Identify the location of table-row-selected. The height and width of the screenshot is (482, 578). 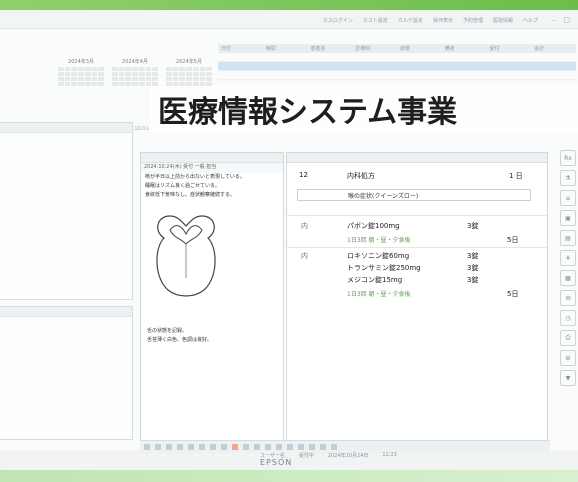
(397, 66).